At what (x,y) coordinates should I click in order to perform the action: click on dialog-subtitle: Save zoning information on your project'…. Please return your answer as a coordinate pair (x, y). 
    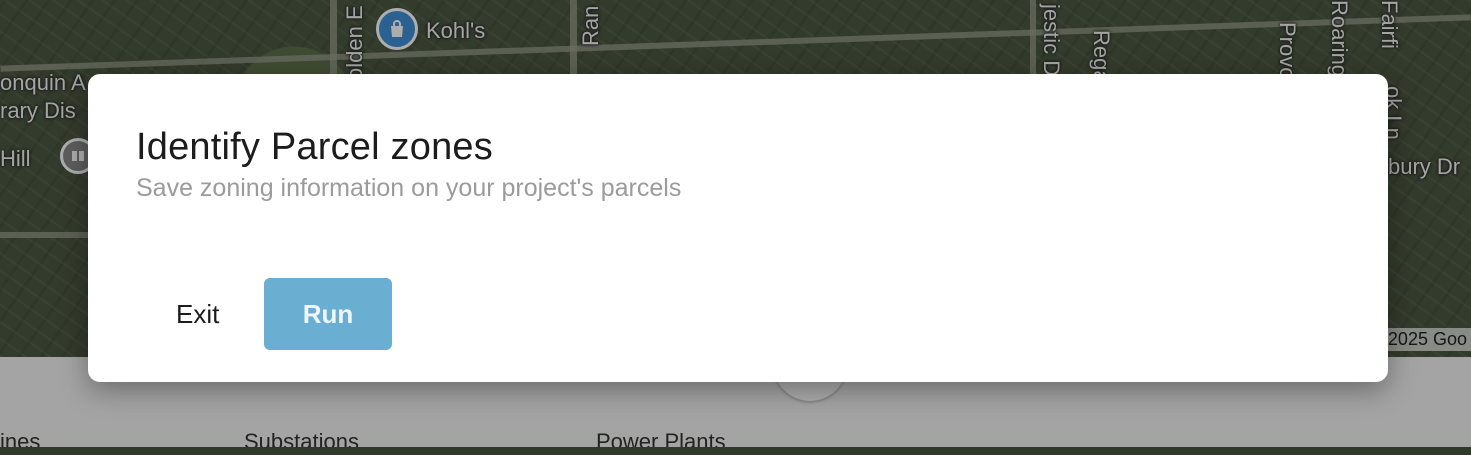
    Looking at the image, I should click on (409, 188).